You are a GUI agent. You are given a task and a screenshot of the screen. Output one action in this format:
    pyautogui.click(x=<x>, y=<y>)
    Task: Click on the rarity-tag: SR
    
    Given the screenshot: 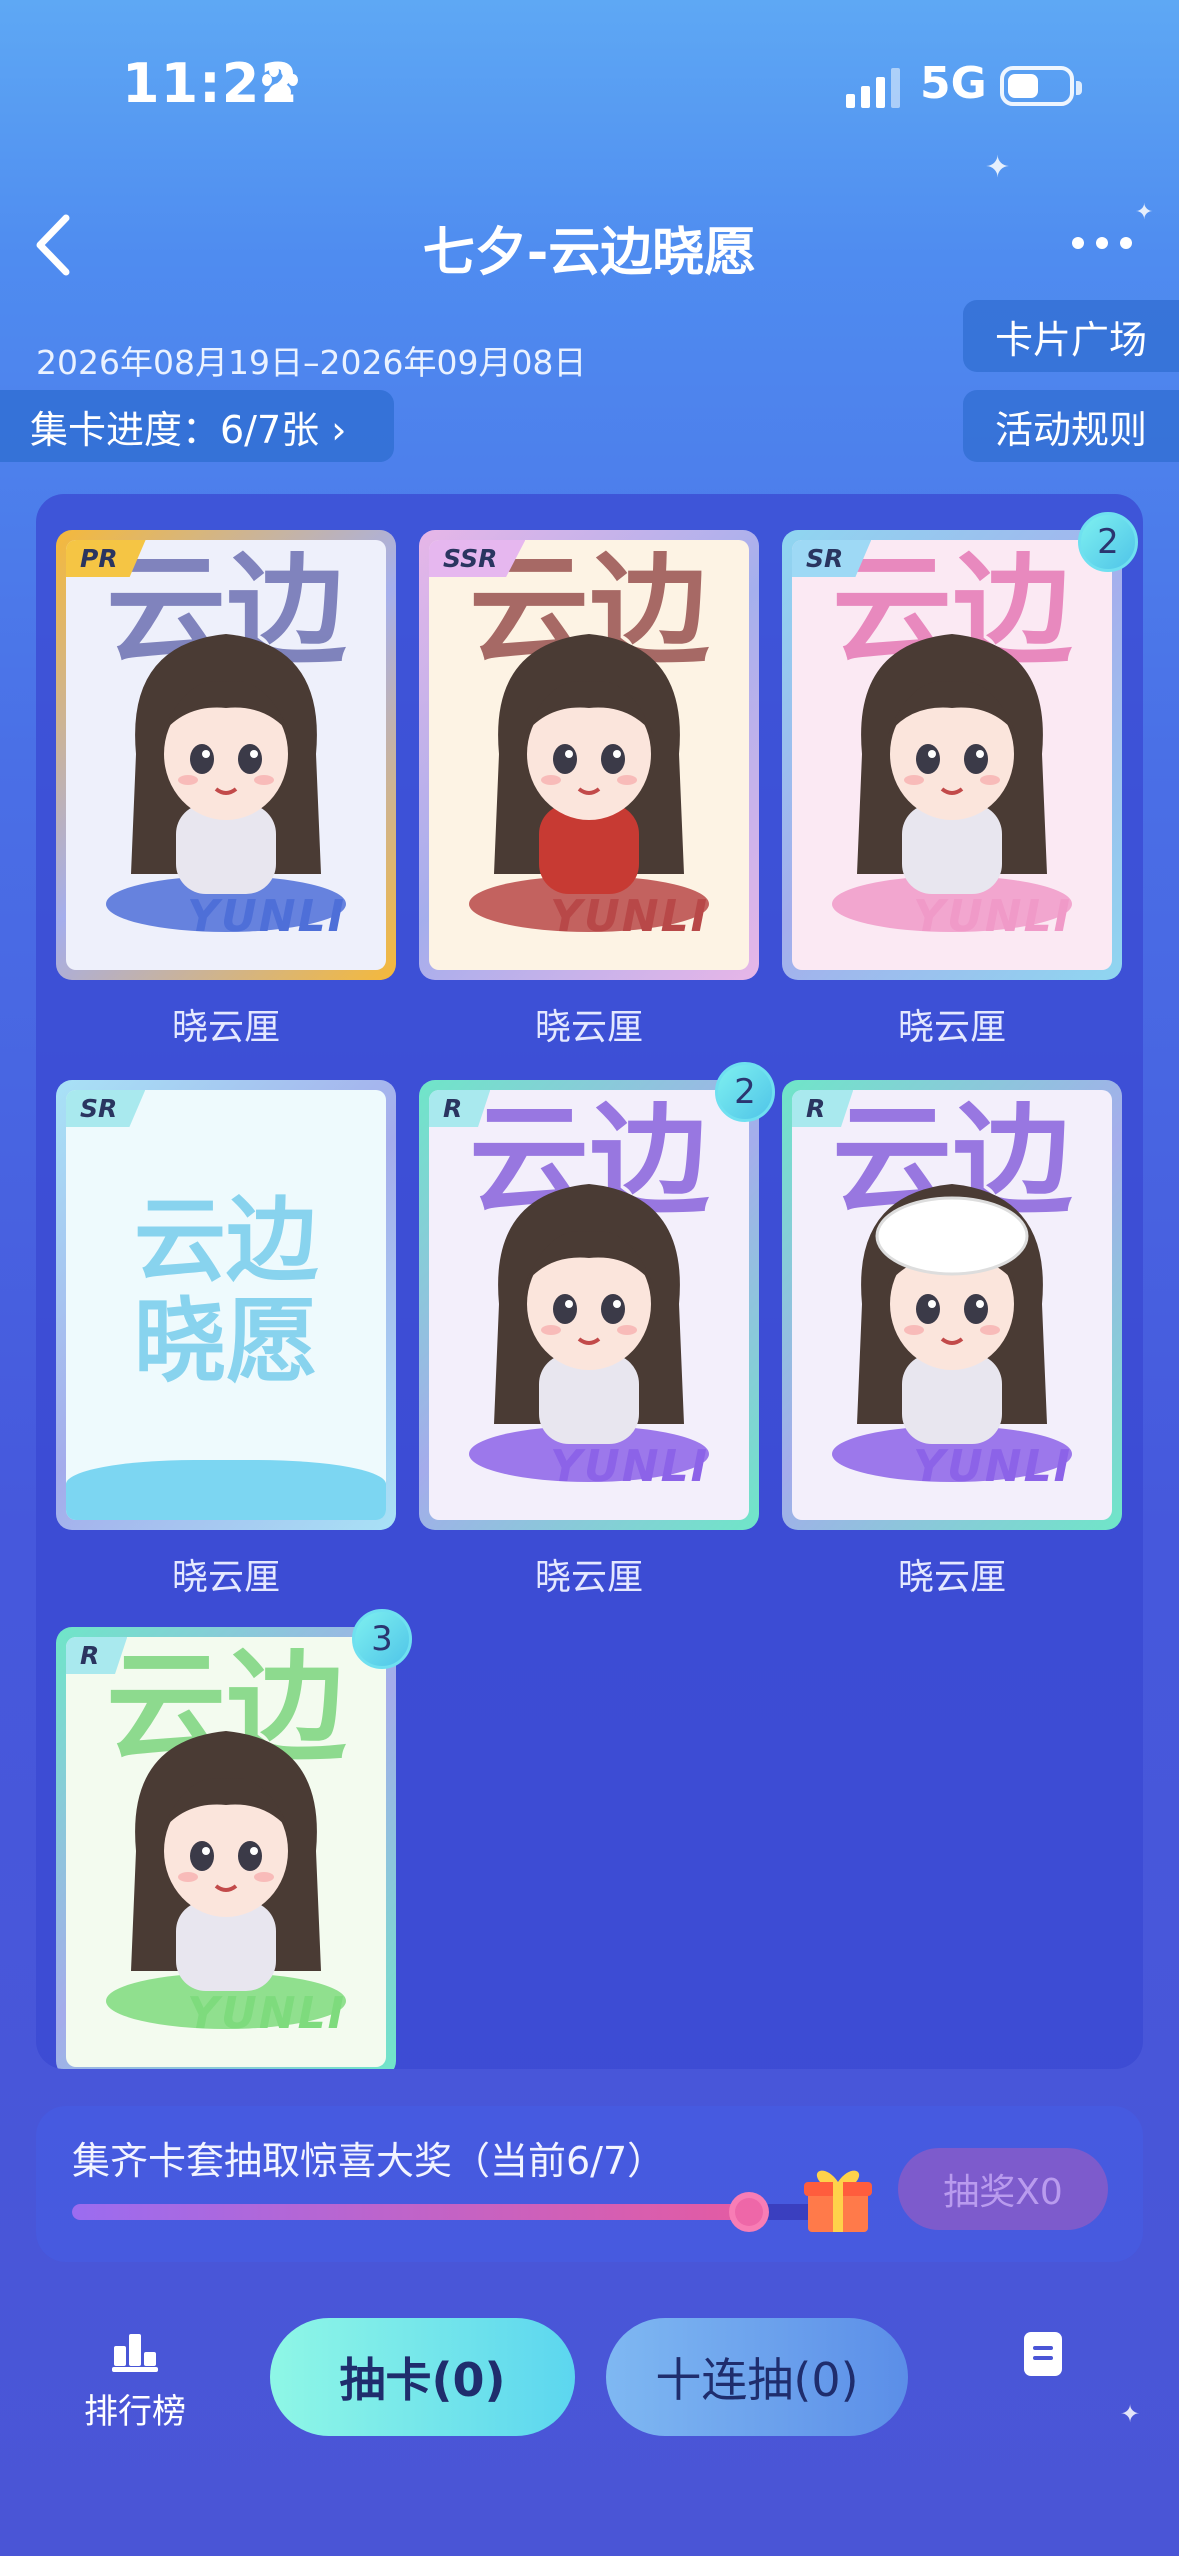 What is the action you would take?
    pyautogui.click(x=106, y=1108)
    